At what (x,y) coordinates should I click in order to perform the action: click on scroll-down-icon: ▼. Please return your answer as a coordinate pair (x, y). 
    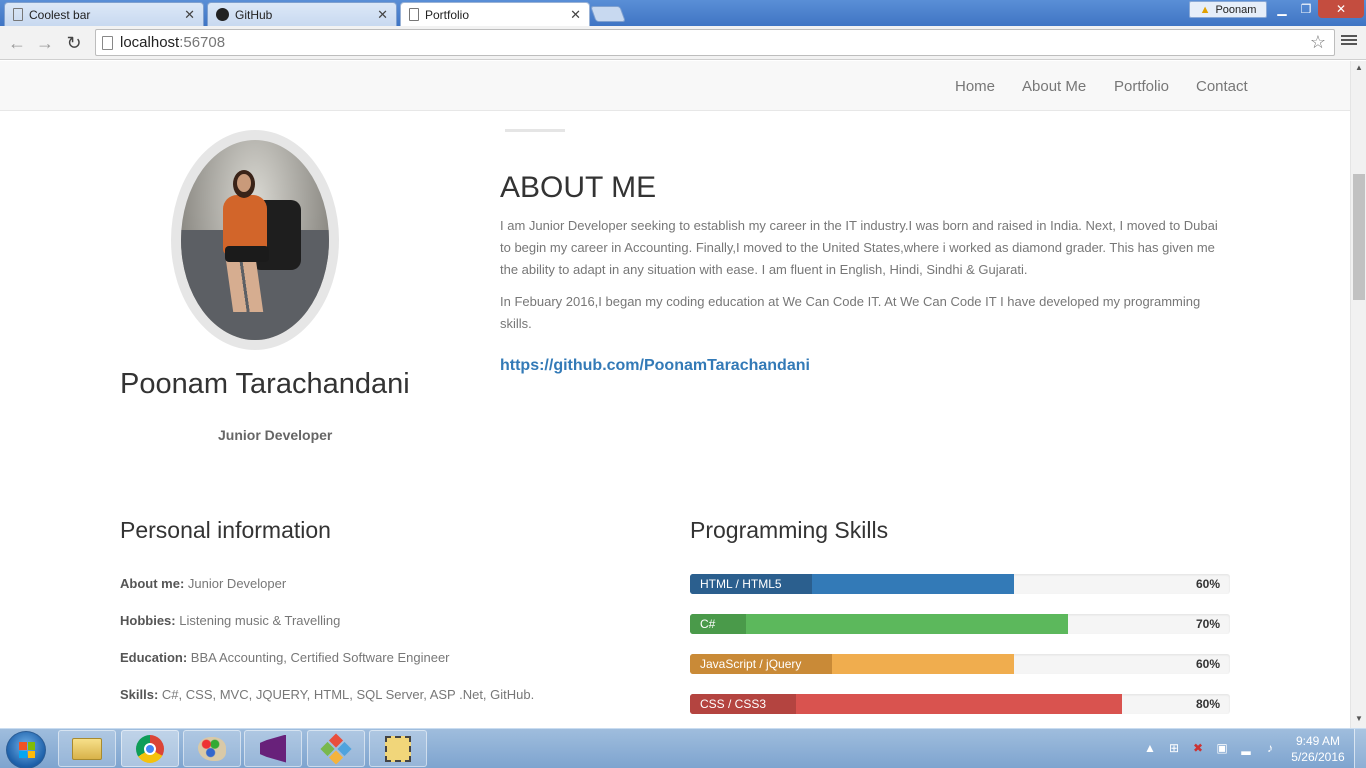
    Looking at the image, I should click on (1358, 720).